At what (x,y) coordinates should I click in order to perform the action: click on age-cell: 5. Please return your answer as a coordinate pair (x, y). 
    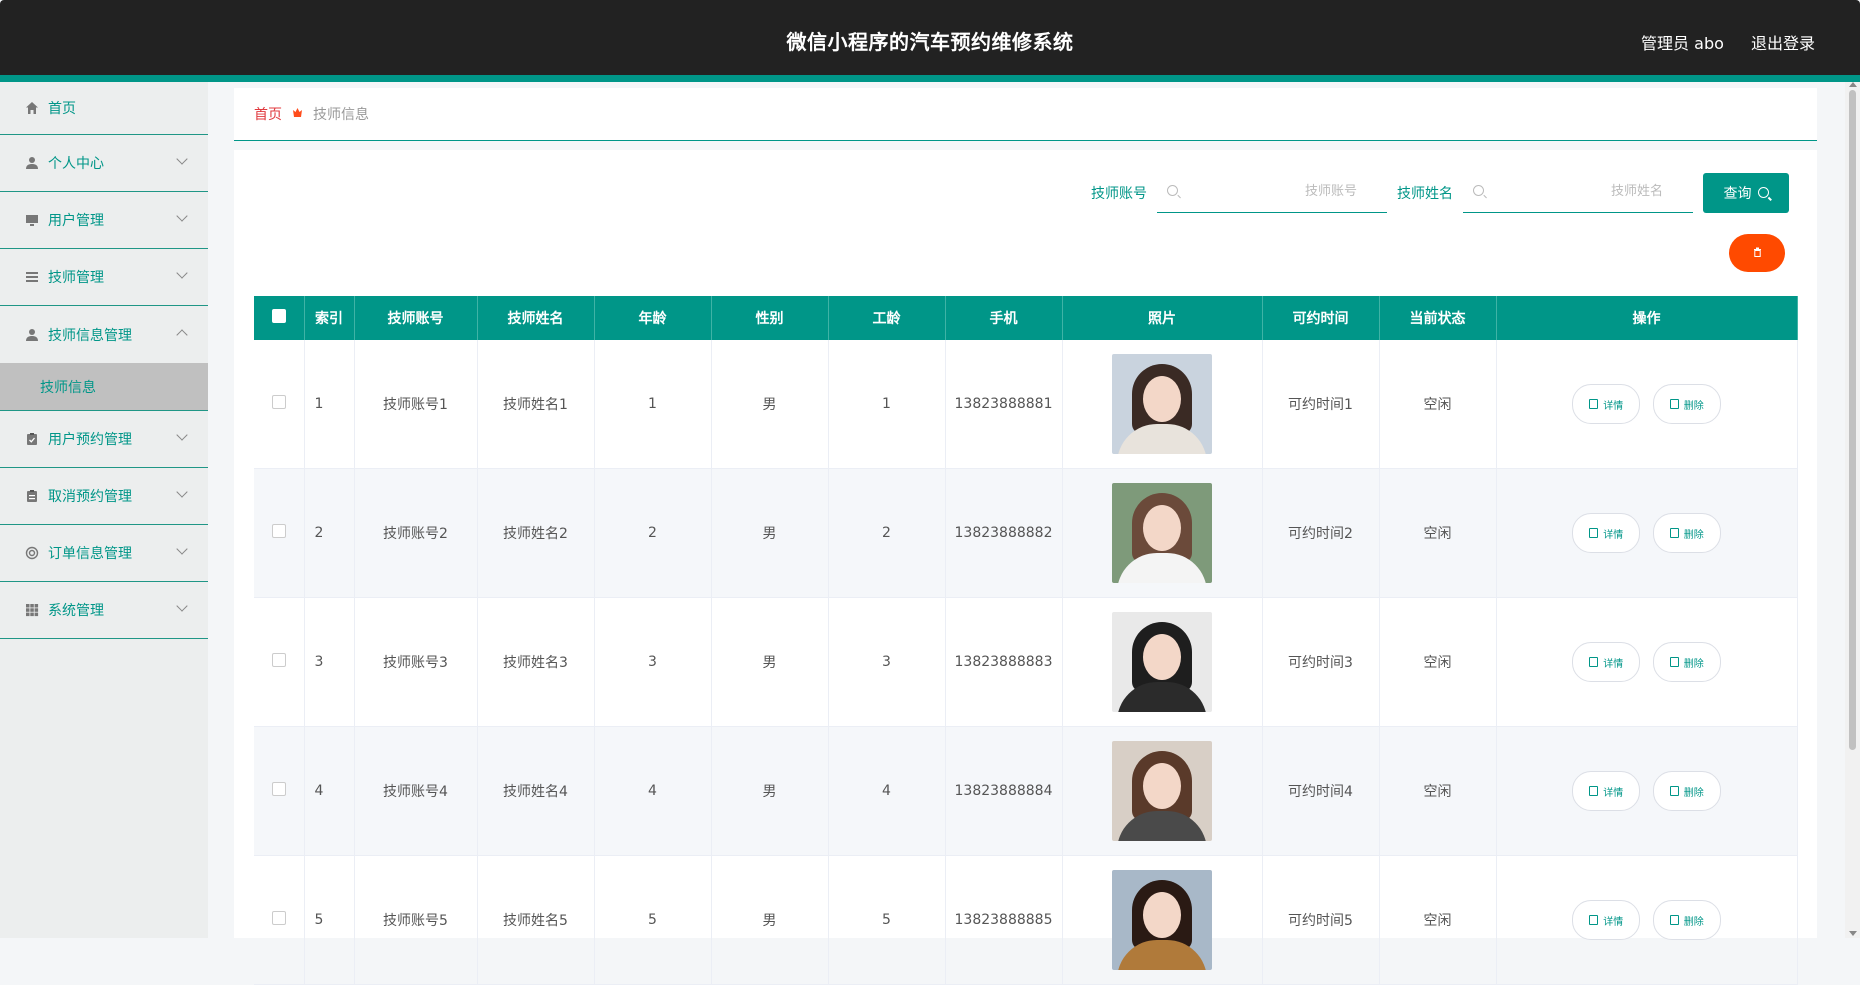
    Looking at the image, I should click on (653, 920).